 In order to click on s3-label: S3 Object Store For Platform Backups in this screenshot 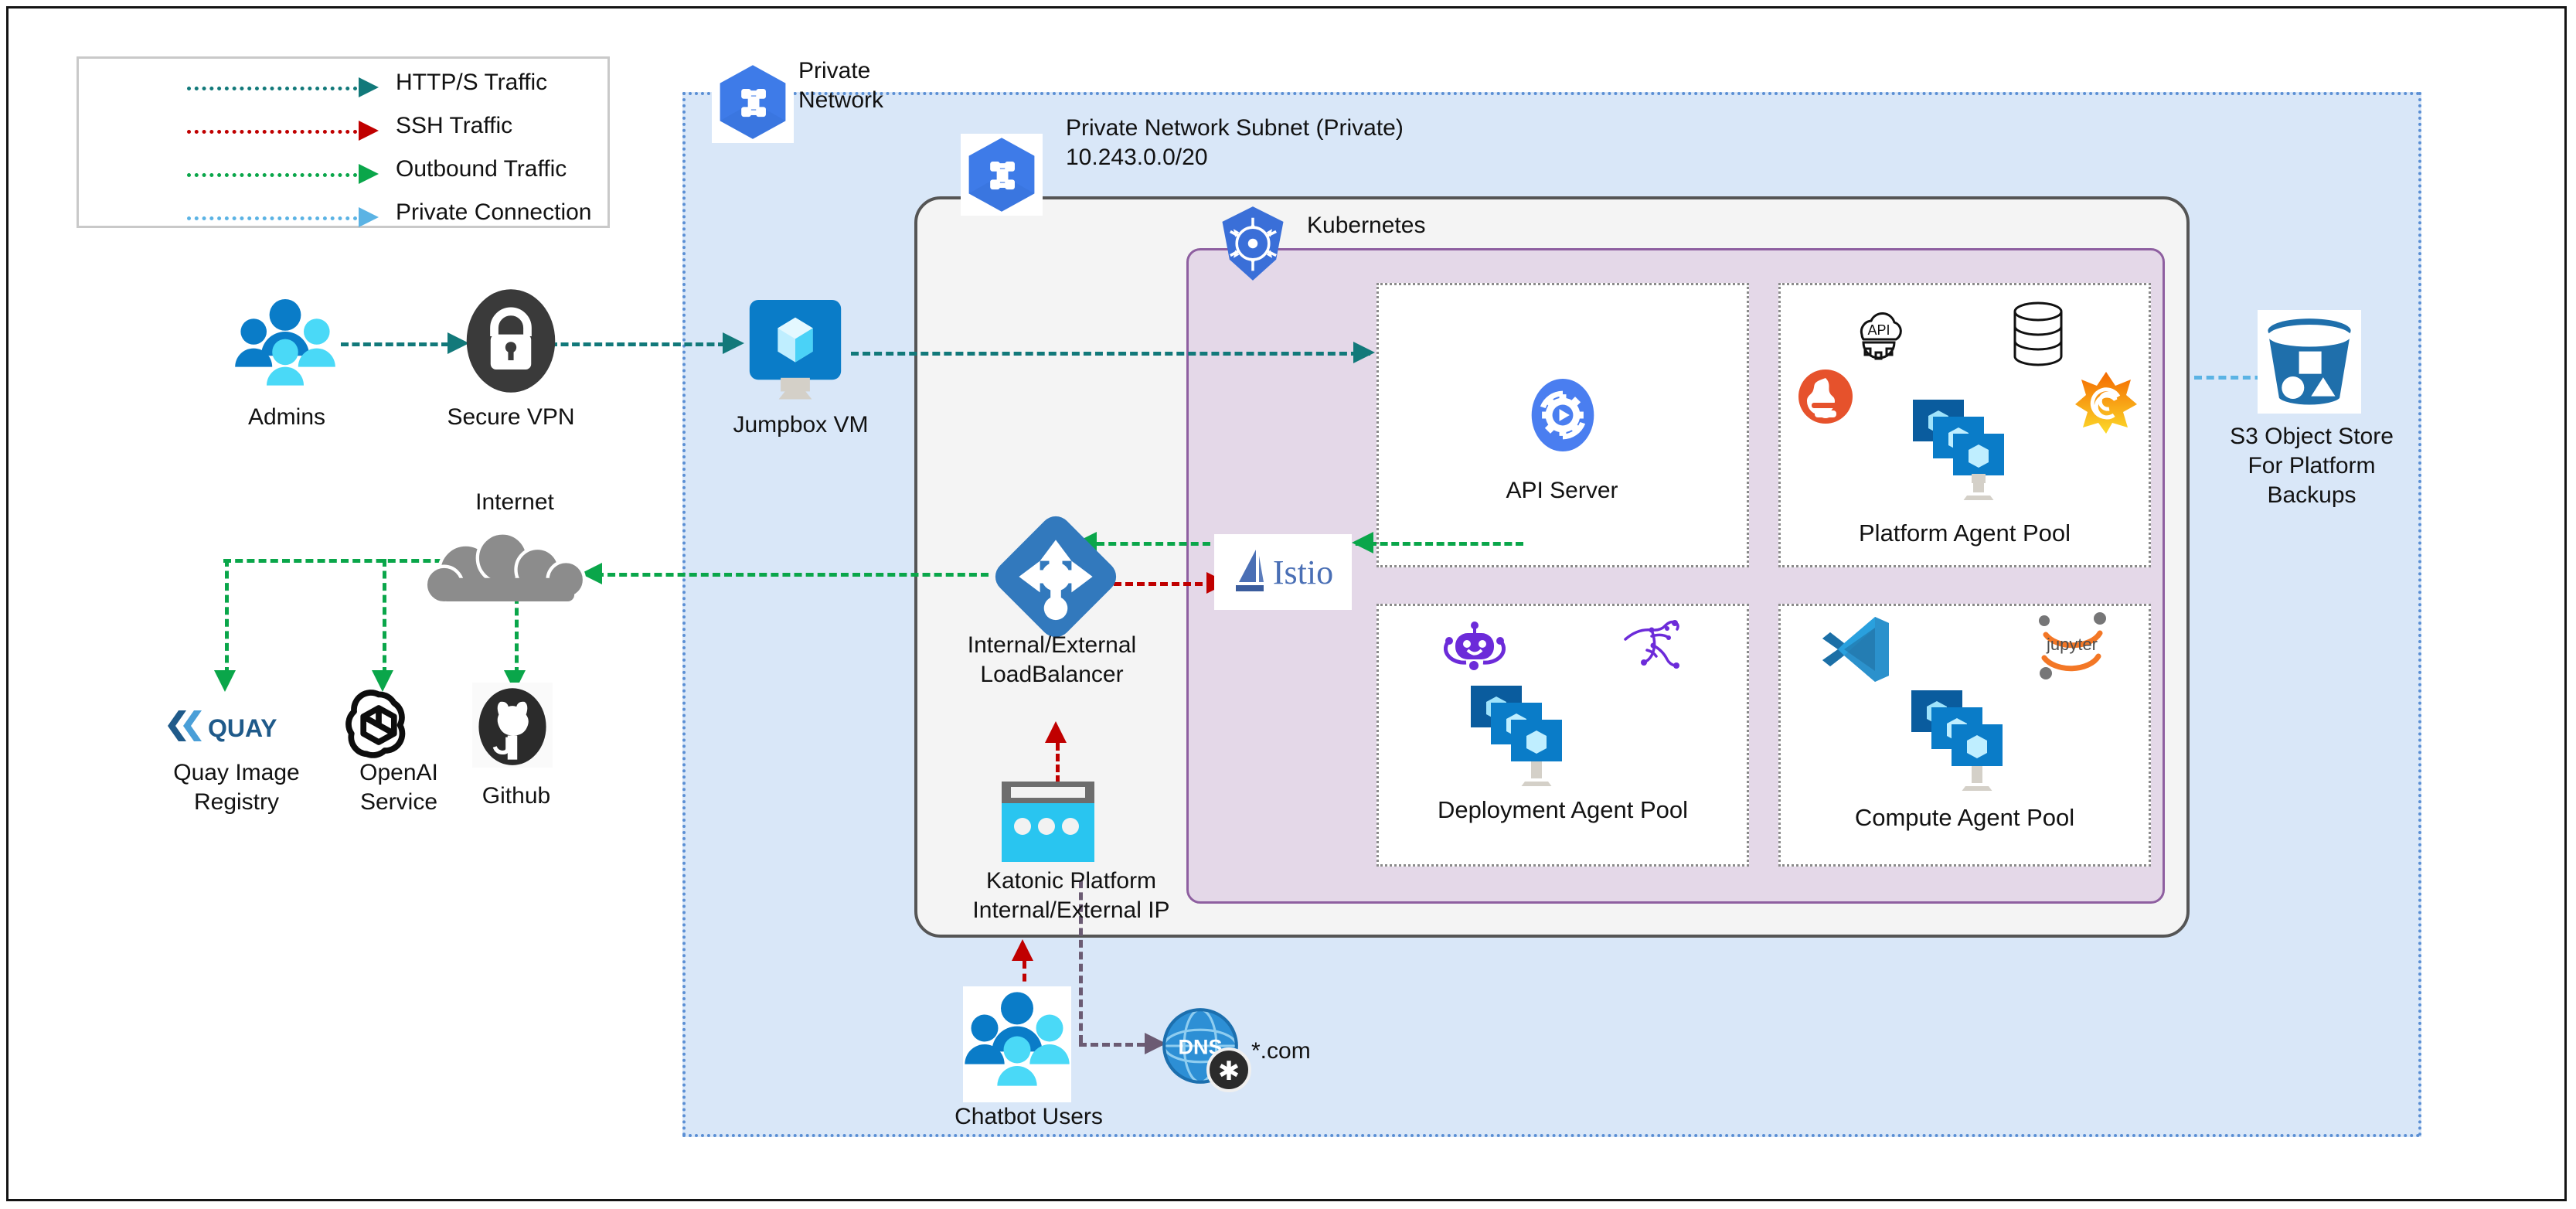, I will do `click(2312, 466)`.